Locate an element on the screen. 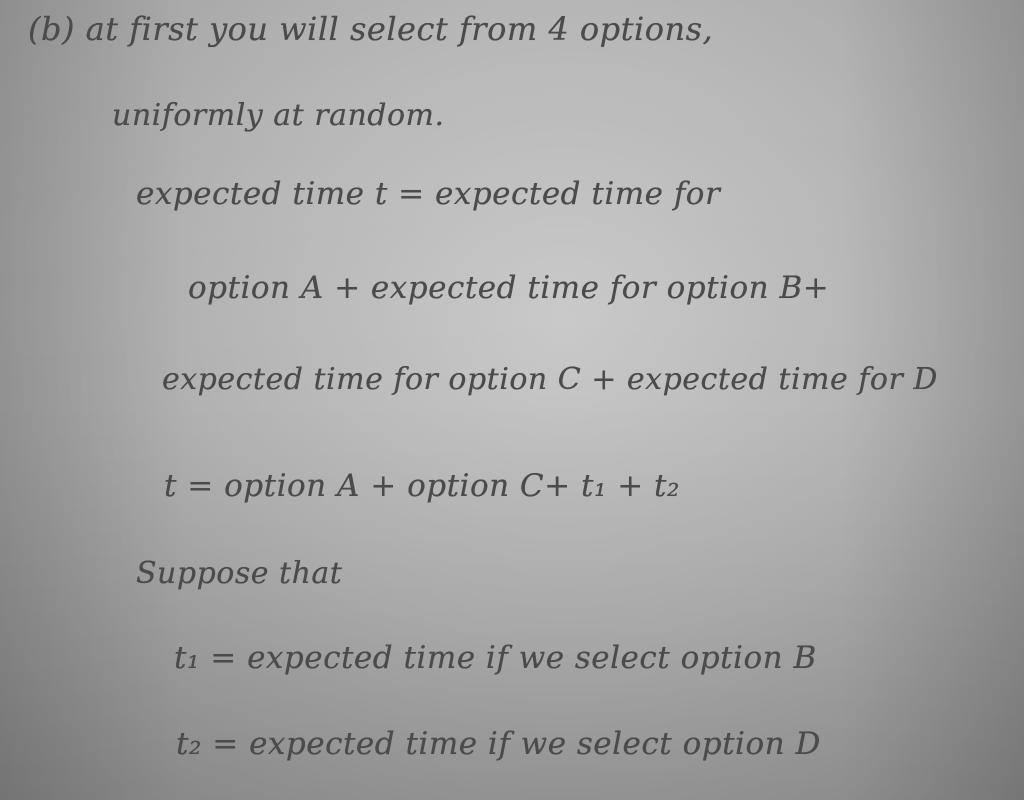 The image size is (1024, 800). note-line-uniformly: uniformly at random. is located at coordinates (278, 115).